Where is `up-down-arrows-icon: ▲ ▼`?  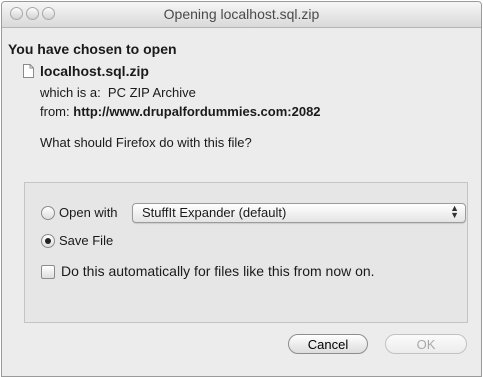 up-down-arrows-icon: ▲ ▼ is located at coordinates (454, 211).